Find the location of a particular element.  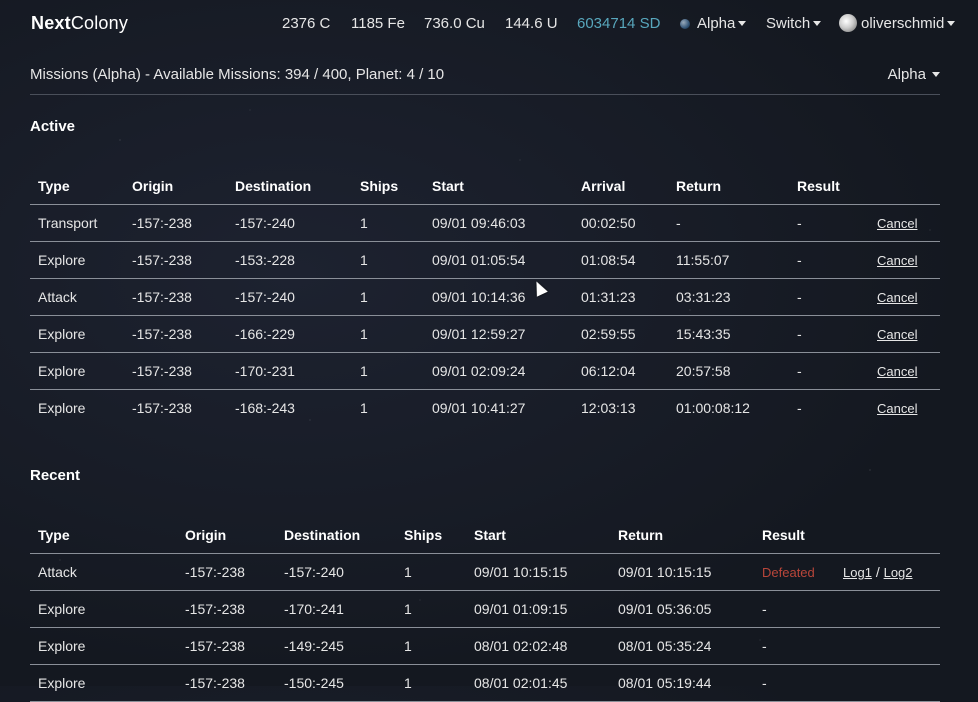

log2-link: Log2 is located at coordinates (898, 572).